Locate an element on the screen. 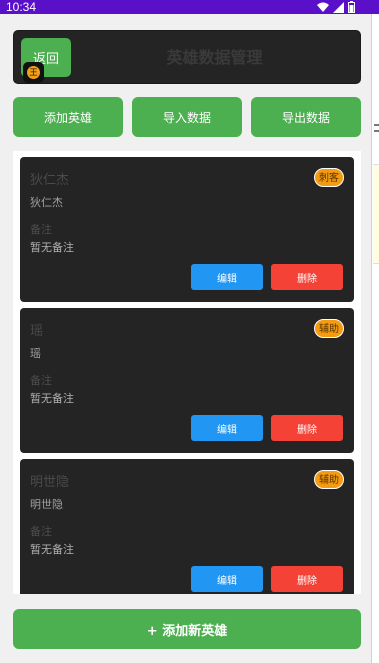 The image size is (379, 663). app-logo-icon: 王 is located at coordinates (33, 72).